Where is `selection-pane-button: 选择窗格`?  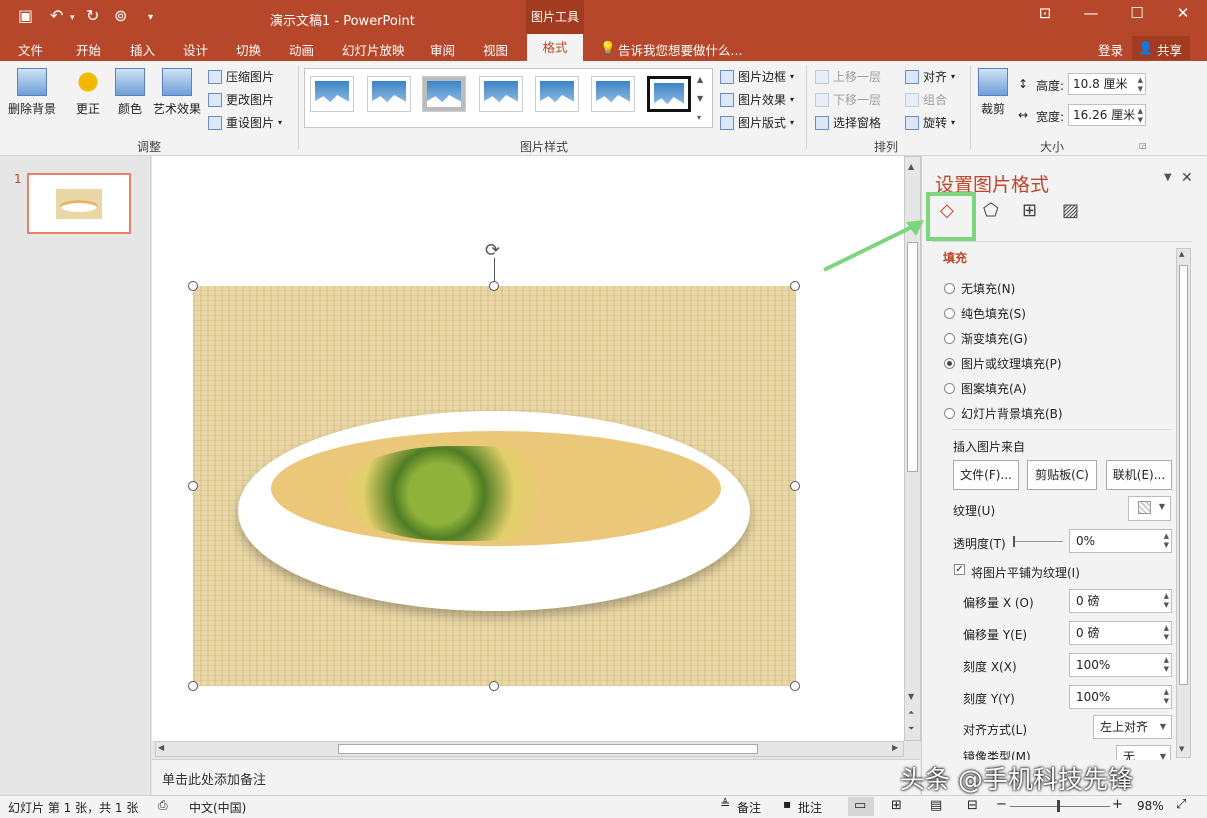
selection-pane-button: 选择窗格 is located at coordinates (848, 122).